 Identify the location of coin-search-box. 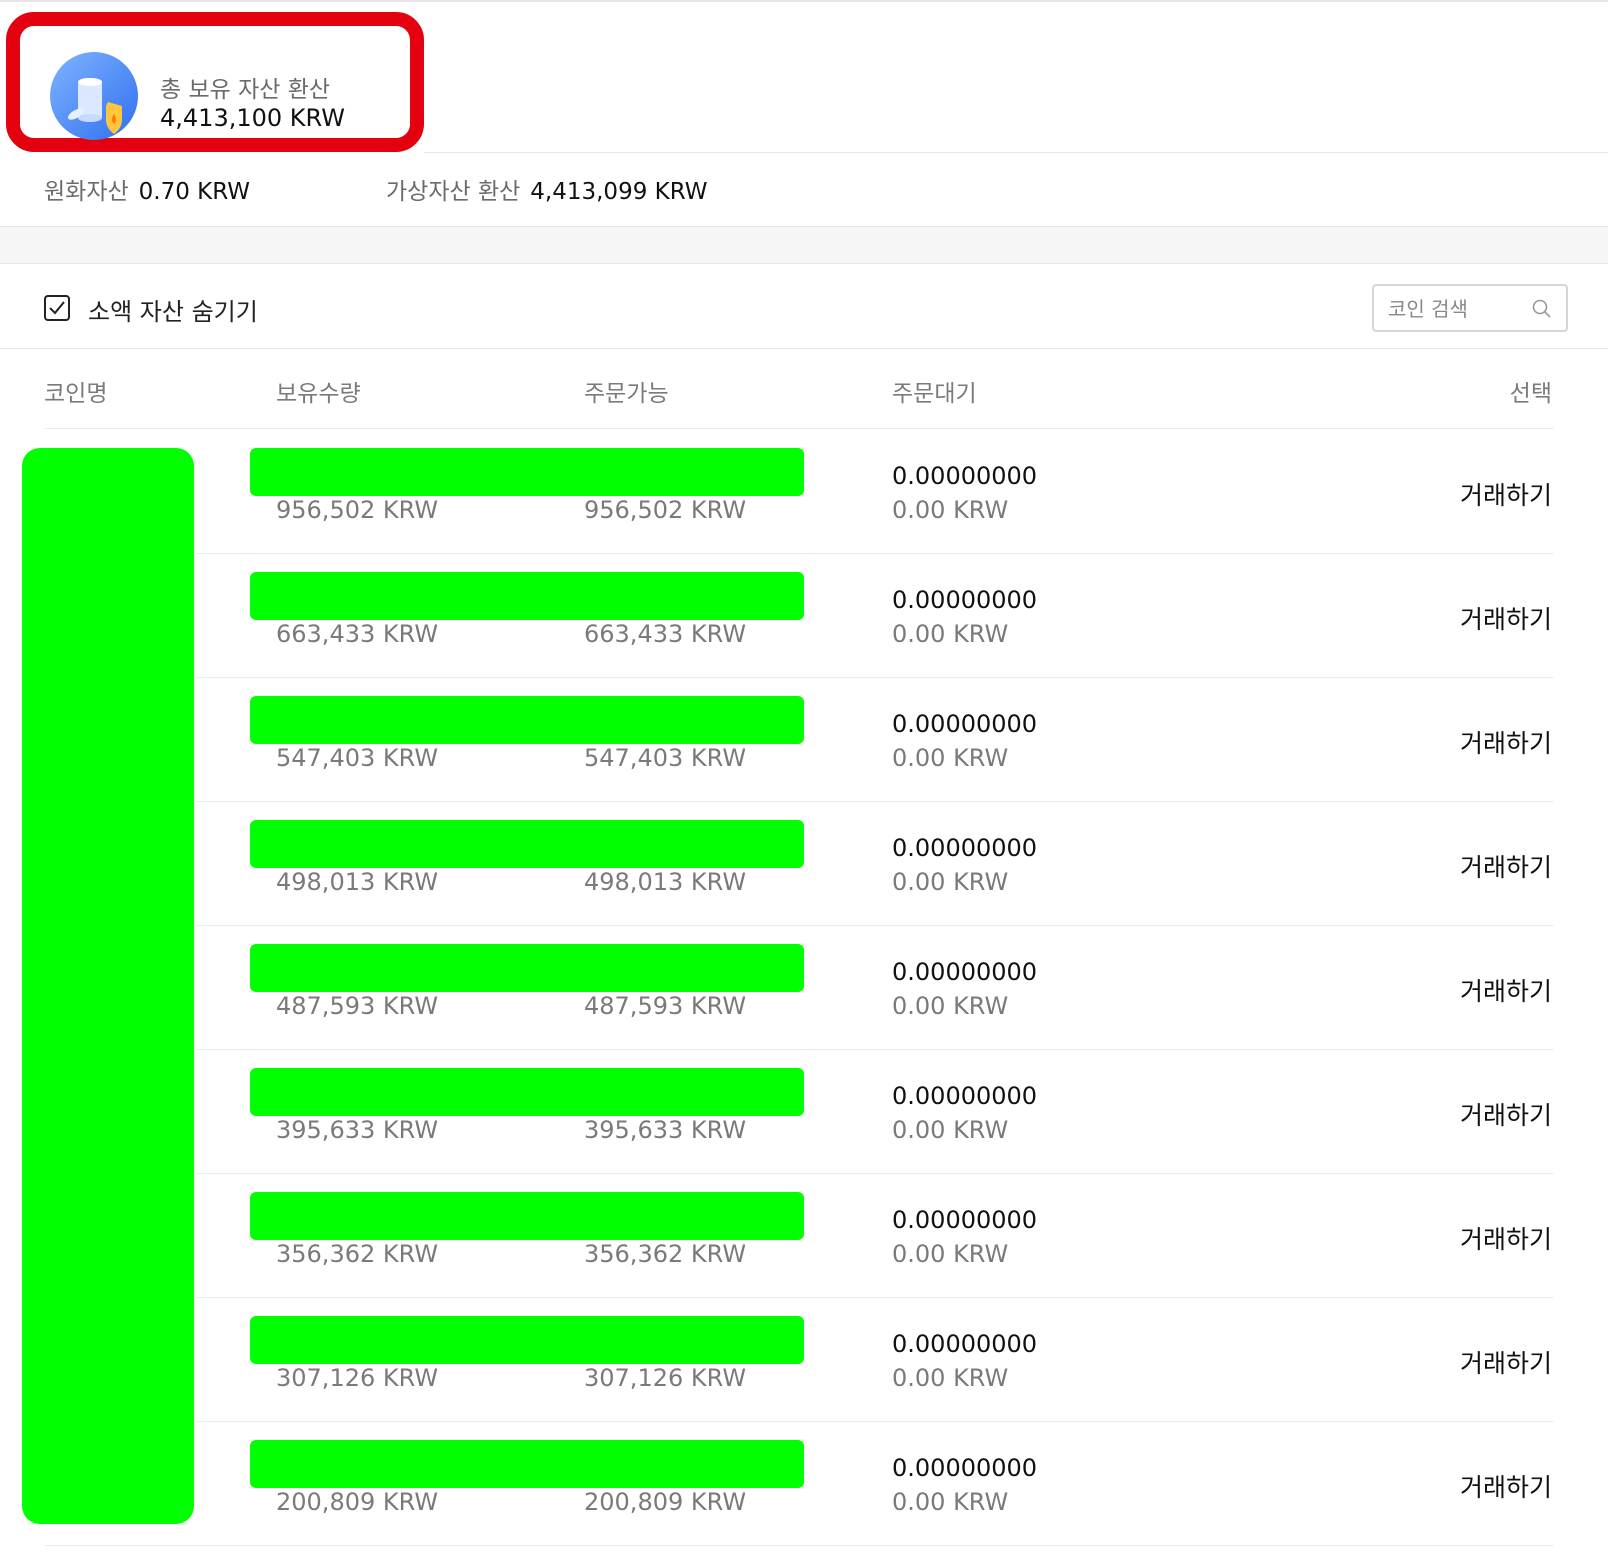
(1470, 308).